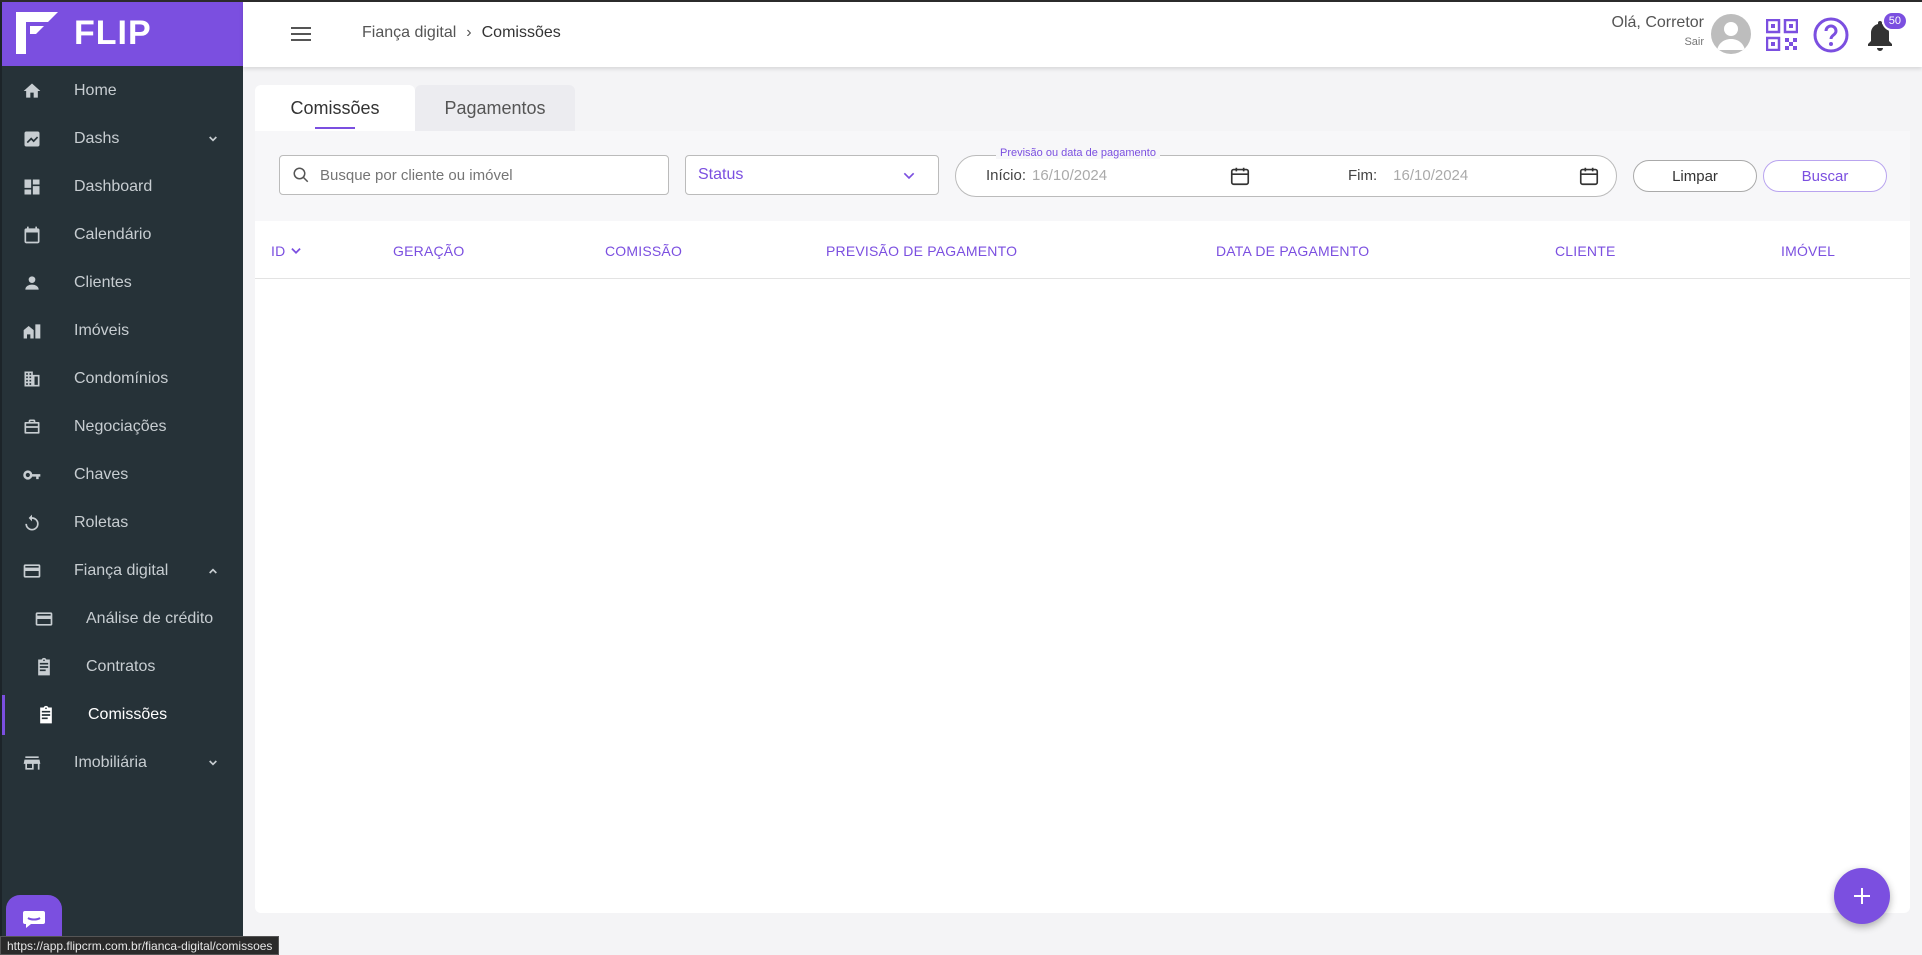 This screenshot has width=1922, height=955. I want to click on start-date-field: Início: 16/10/2024, so click(1046, 175).